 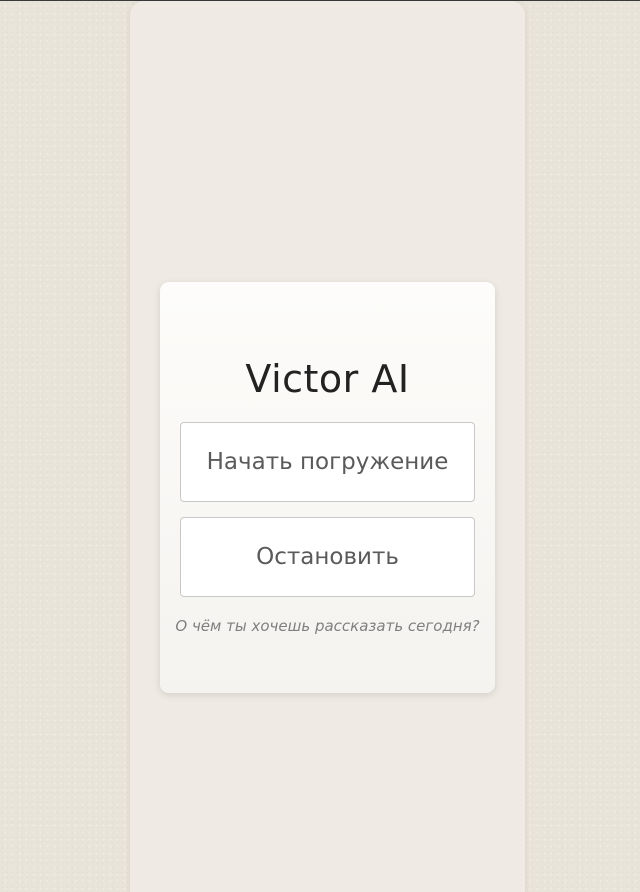 I want to click on start-immersion-button: Начать погружение, so click(x=327, y=462).